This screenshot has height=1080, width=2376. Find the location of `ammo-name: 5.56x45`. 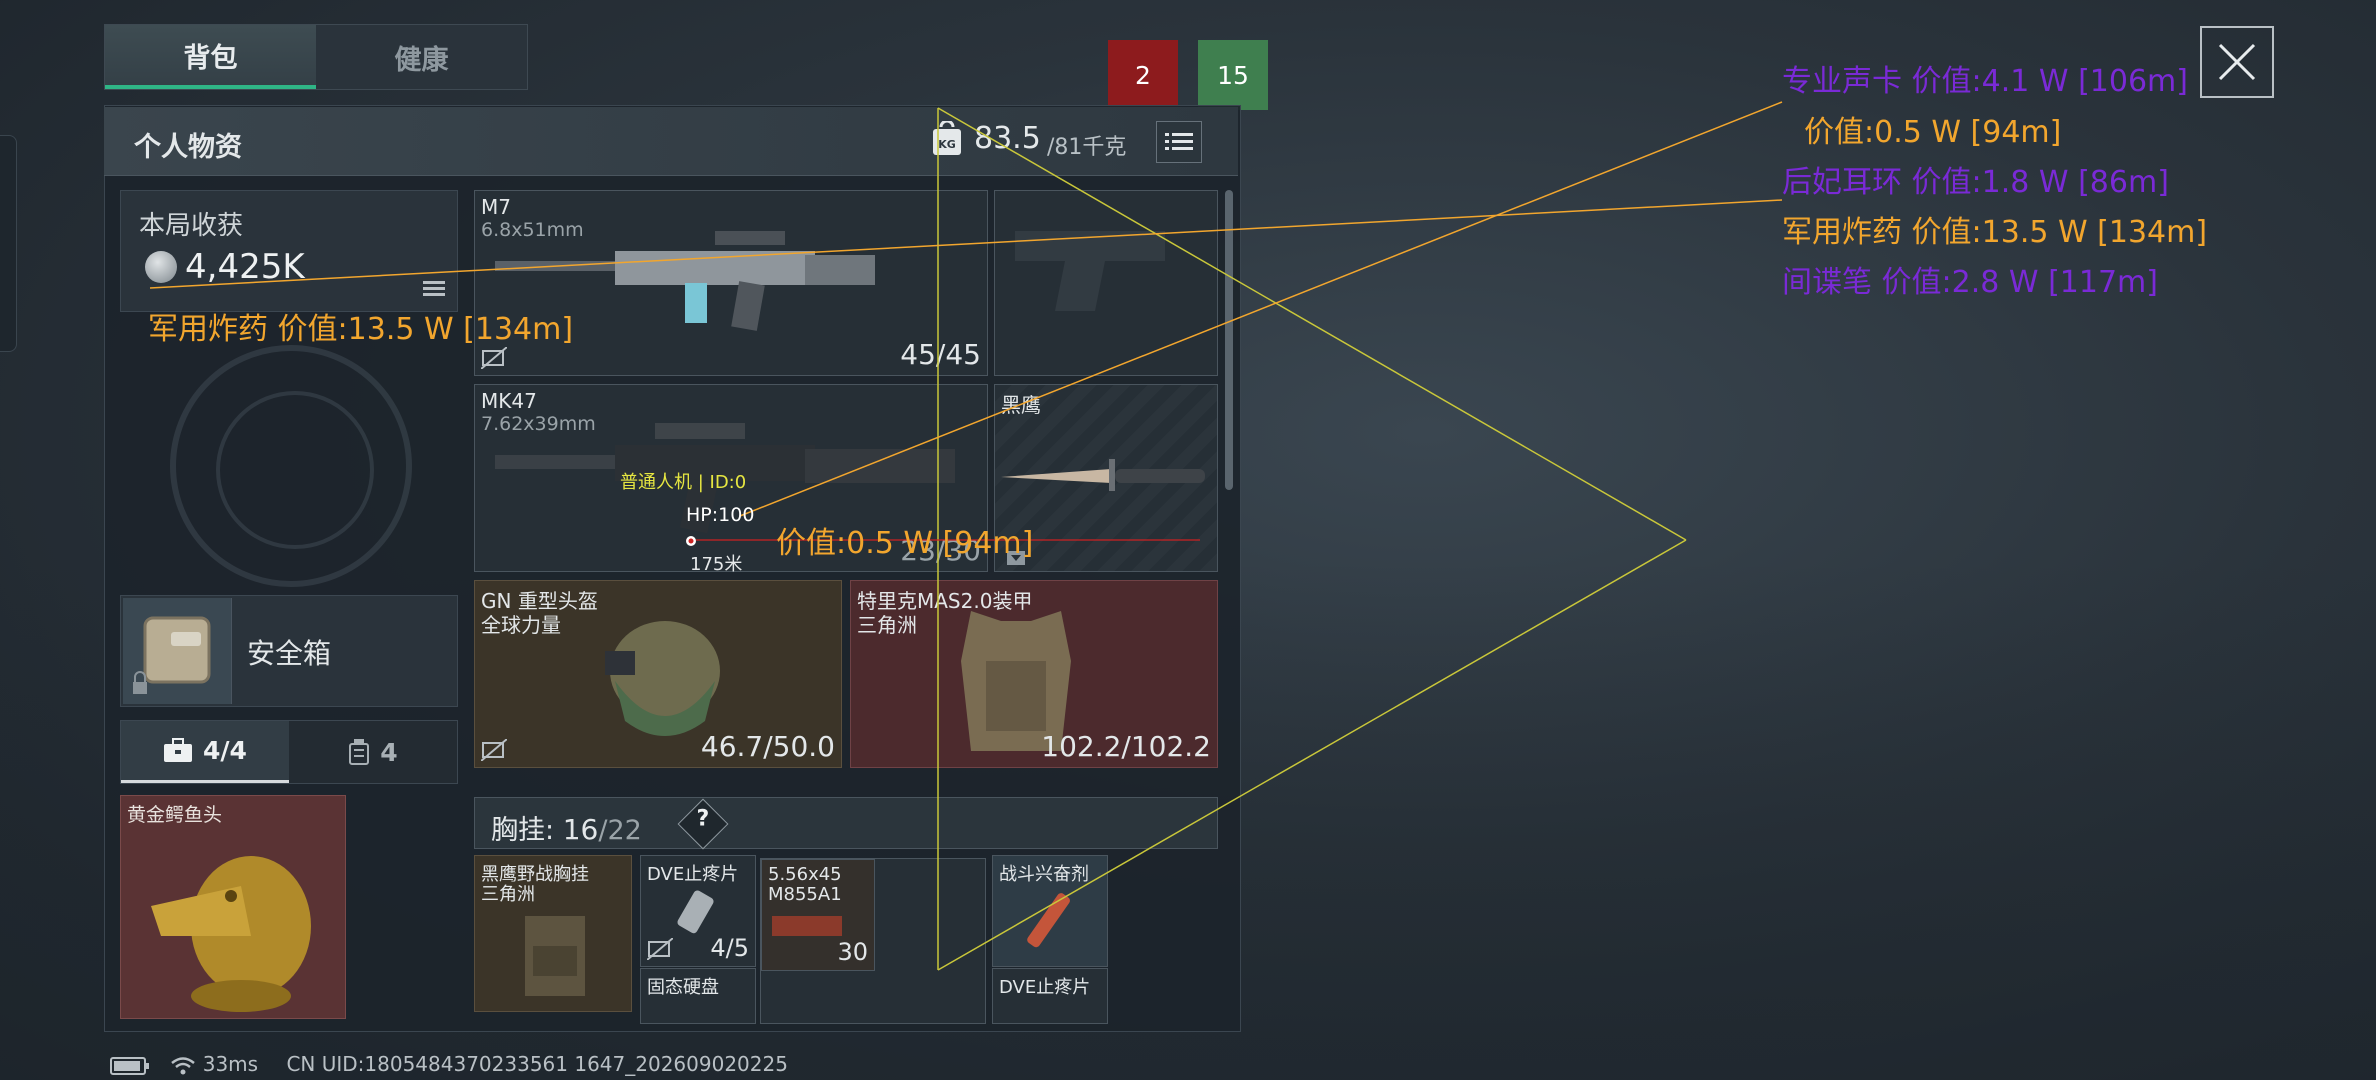

ammo-name: 5.56x45 is located at coordinates (805, 874).